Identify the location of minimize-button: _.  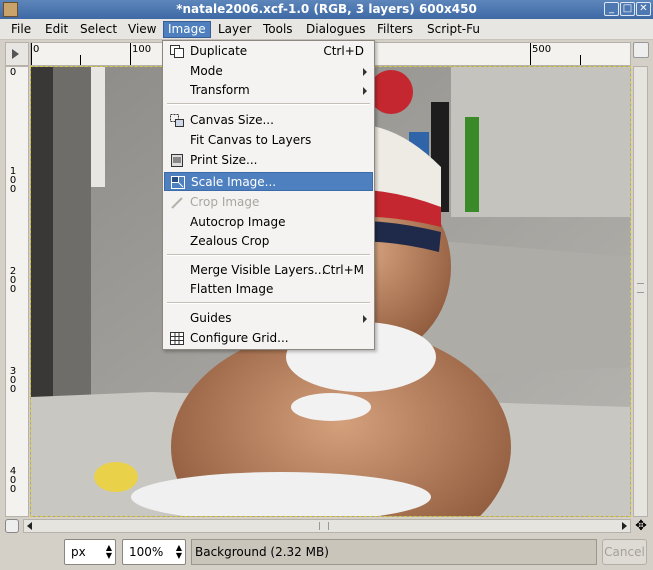
(611, 9).